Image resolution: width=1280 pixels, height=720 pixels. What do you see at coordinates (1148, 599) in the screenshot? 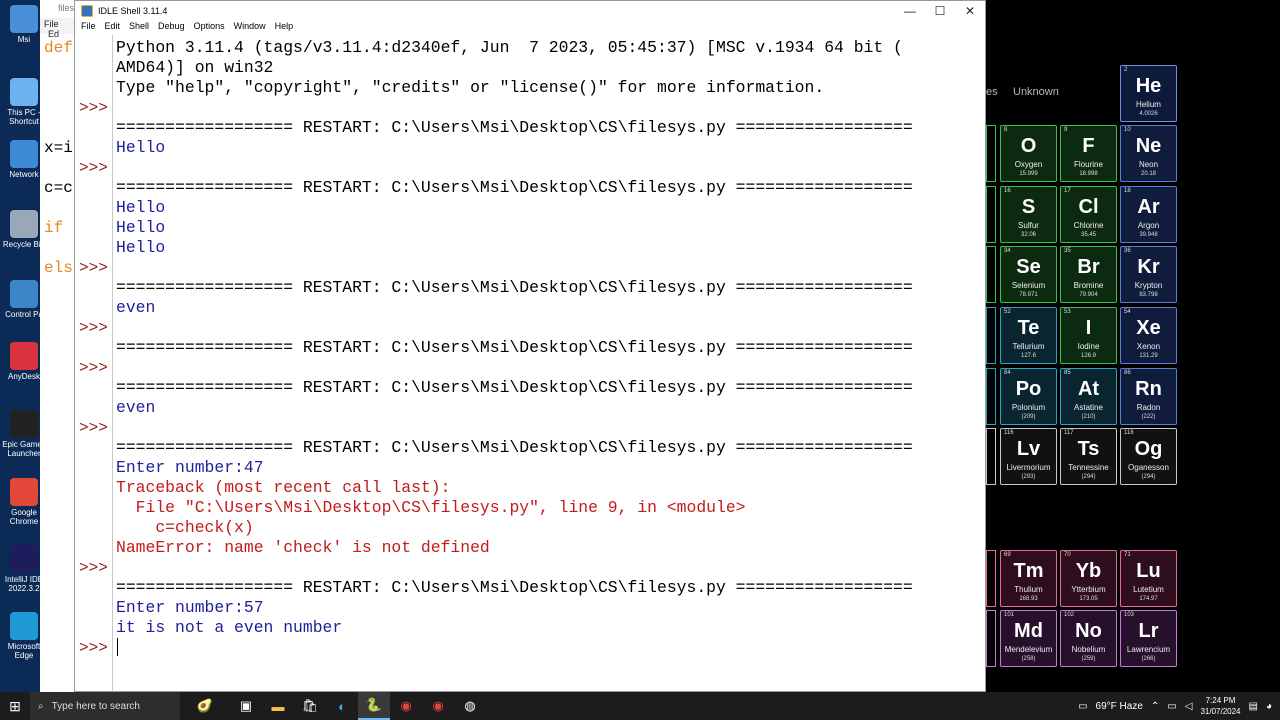
I see `element-weight: 174.97` at bounding box center [1148, 599].